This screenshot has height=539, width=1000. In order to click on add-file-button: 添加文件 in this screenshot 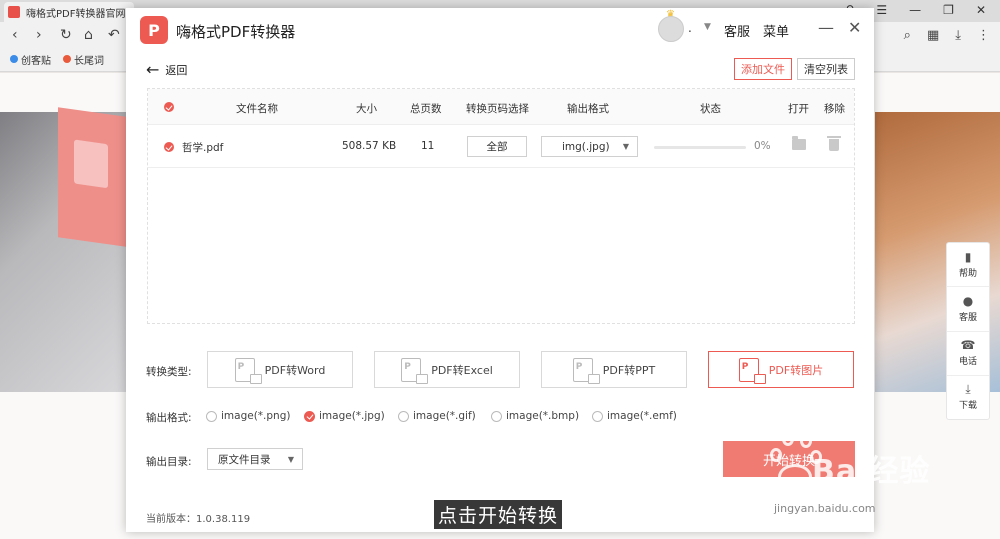, I will do `click(763, 69)`.